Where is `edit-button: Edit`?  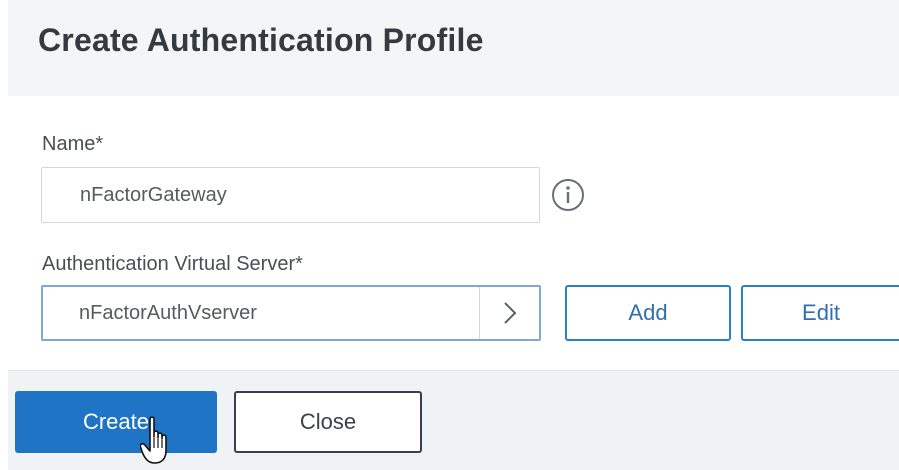
edit-button: Edit is located at coordinates (820, 313).